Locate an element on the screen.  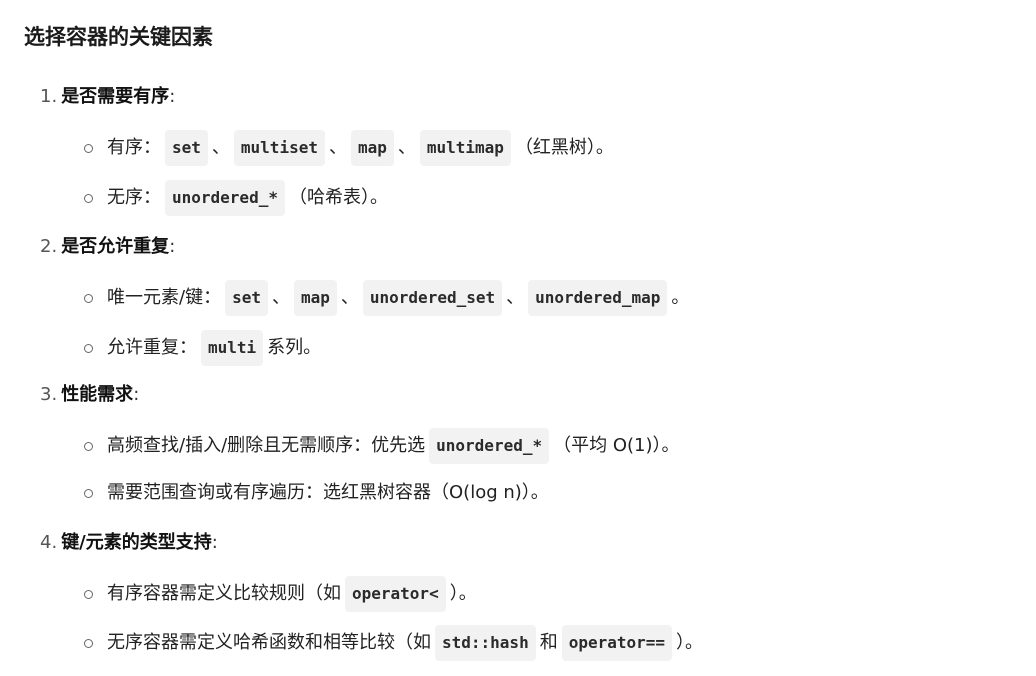
sub-item-prefix: 需要范围查询或有序遍历：选红黑树容器（O(log n)）。 is located at coordinates (328, 492).